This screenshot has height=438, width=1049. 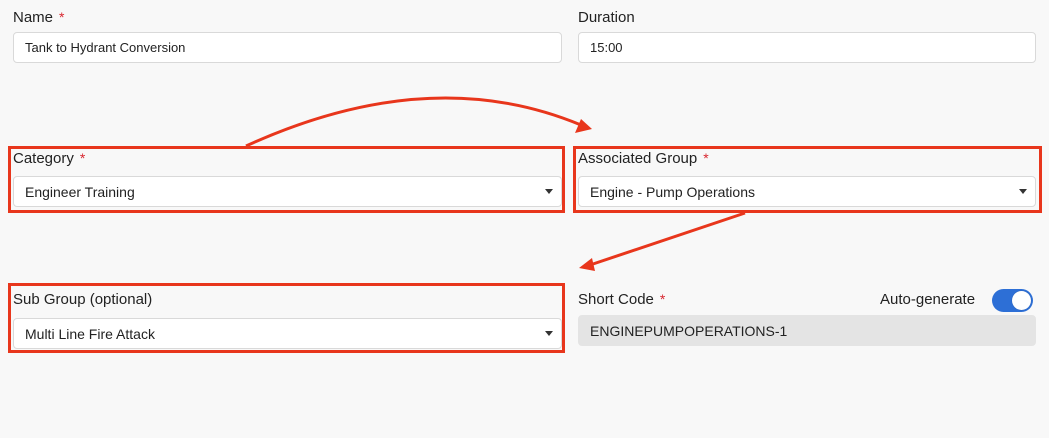 What do you see at coordinates (287, 47) in the screenshot?
I see `name-input: Tank to Hydrant Conversion` at bounding box center [287, 47].